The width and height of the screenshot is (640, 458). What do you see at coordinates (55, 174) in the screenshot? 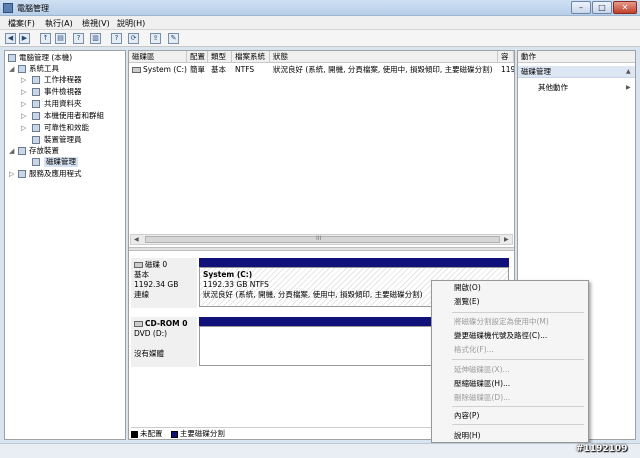
I see `tree-item-services: 服務及應用程式` at bounding box center [55, 174].